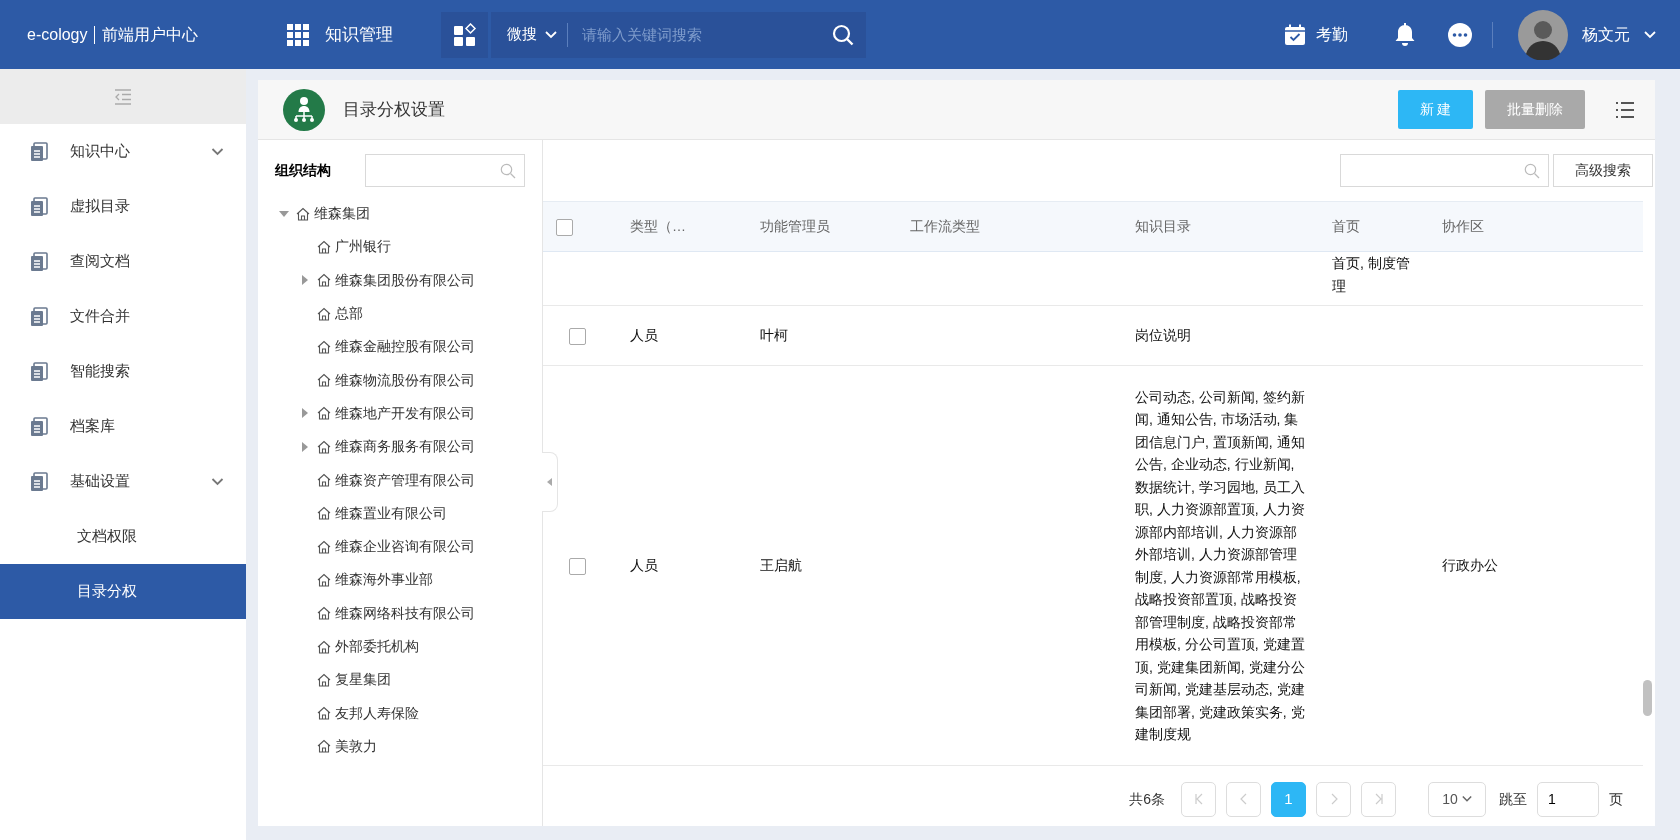  Describe the element at coordinates (349, 314) in the screenshot. I see `tree-node: 总部` at that location.